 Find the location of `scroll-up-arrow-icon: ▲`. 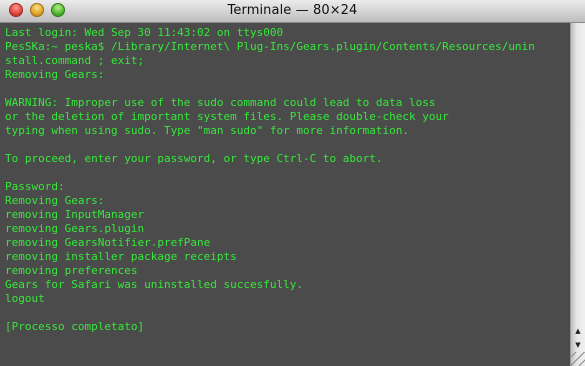

scroll-up-arrow-icon: ▲ is located at coordinates (578, 331).